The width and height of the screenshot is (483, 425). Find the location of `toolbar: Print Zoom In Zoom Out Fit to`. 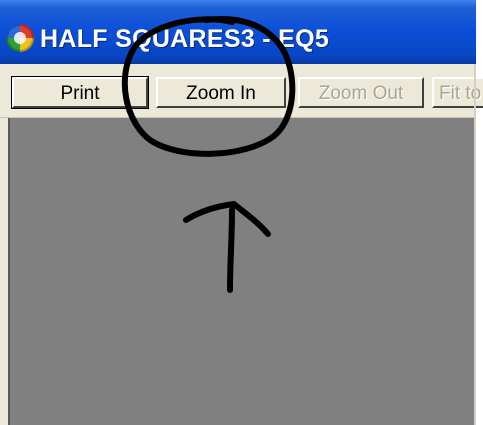

toolbar: Print Zoom In Zoom Out Fit to is located at coordinates (241, 91).